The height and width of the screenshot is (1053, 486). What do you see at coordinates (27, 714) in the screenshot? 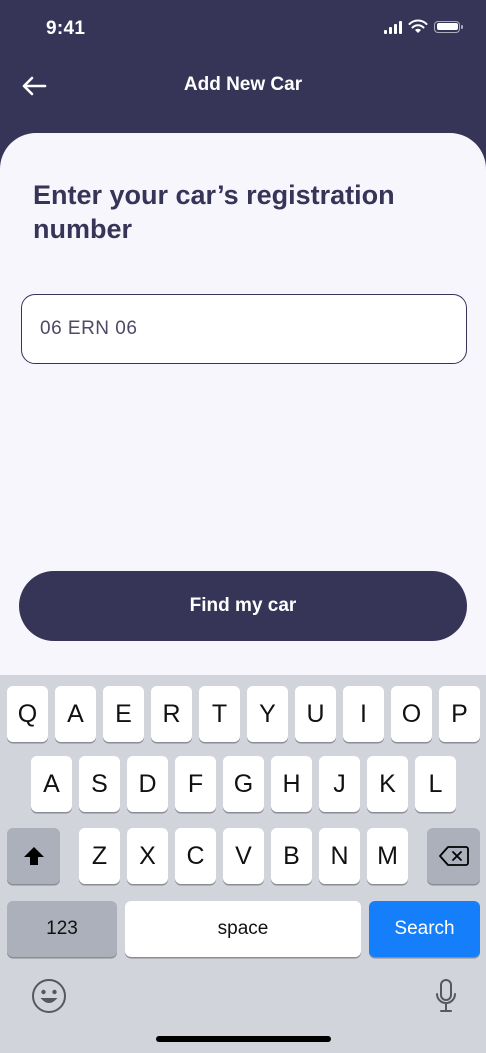
I see `key-q: Q` at bounding box center [27, 714].